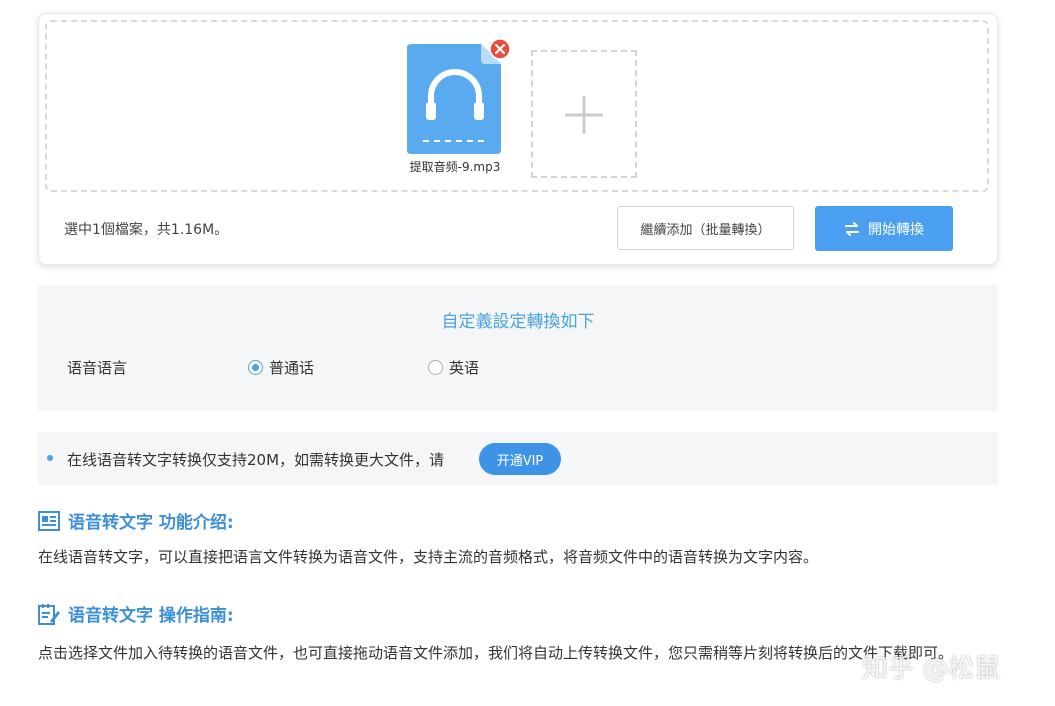  I want to click on start-convert-button: 開始轉換, so click(884, 228).